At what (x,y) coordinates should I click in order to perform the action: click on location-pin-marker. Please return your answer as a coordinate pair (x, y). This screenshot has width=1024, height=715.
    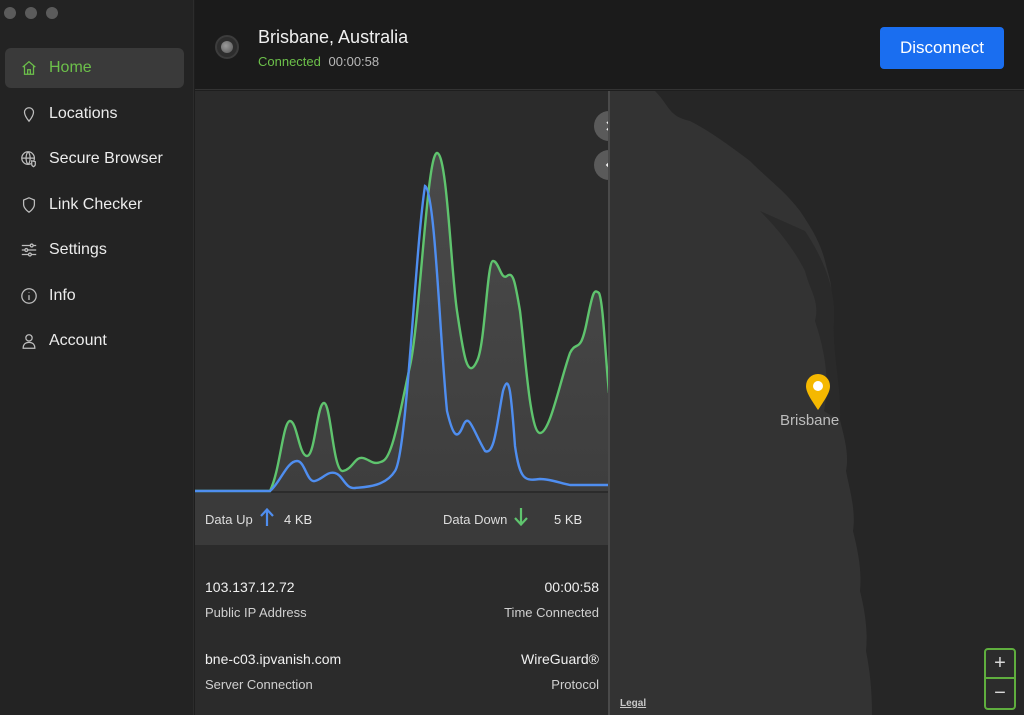
    Looking at the image, I should click on (818, 392).